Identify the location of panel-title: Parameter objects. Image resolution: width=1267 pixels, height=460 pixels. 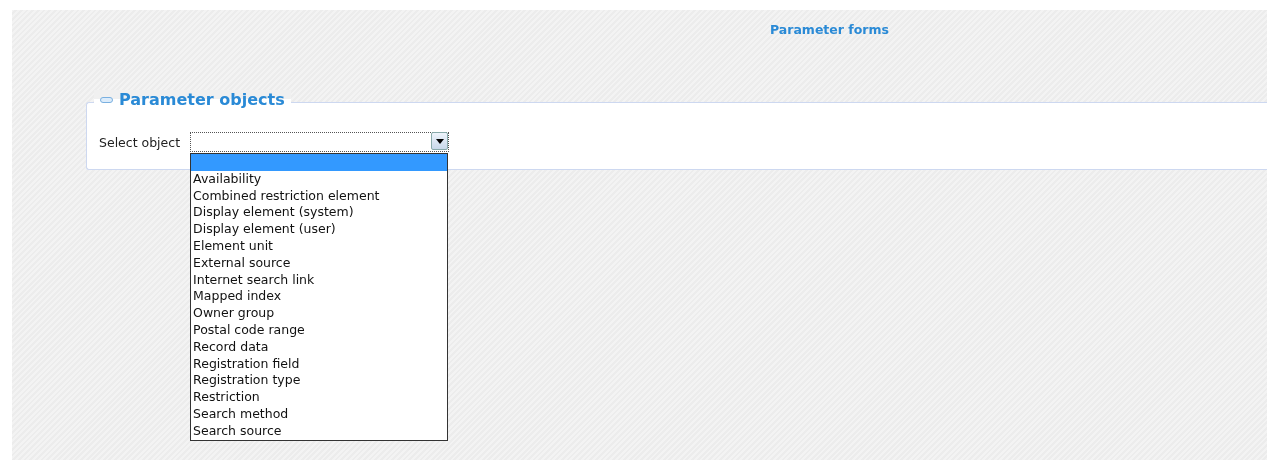
(202, 99).